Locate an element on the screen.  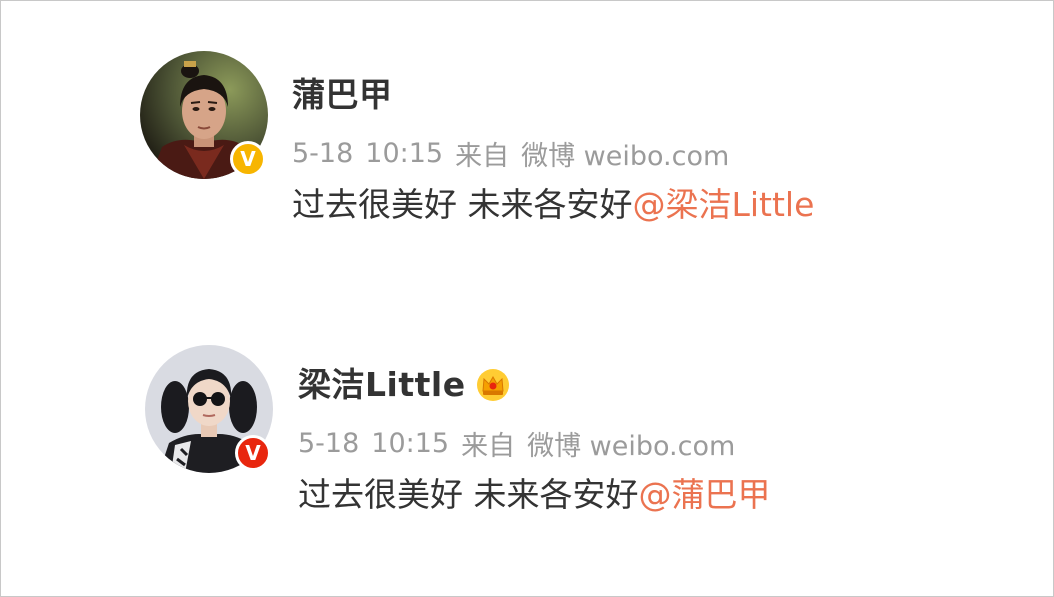
mention-link: @蒲巴甲 is located at coordinates (705, 494).